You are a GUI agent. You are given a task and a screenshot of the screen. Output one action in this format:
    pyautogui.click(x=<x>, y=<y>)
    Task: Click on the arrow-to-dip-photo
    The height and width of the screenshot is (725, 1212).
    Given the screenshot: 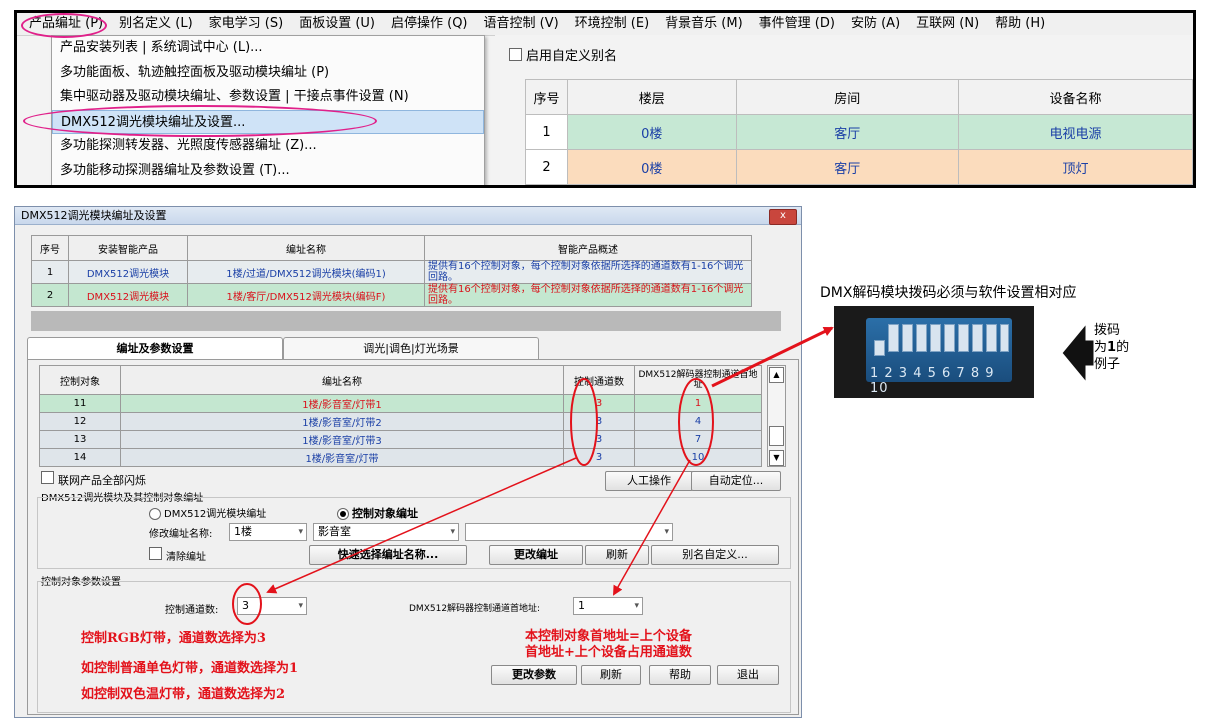 What is the action you would take?
    pyautogui.click(x=772, y=357)
    